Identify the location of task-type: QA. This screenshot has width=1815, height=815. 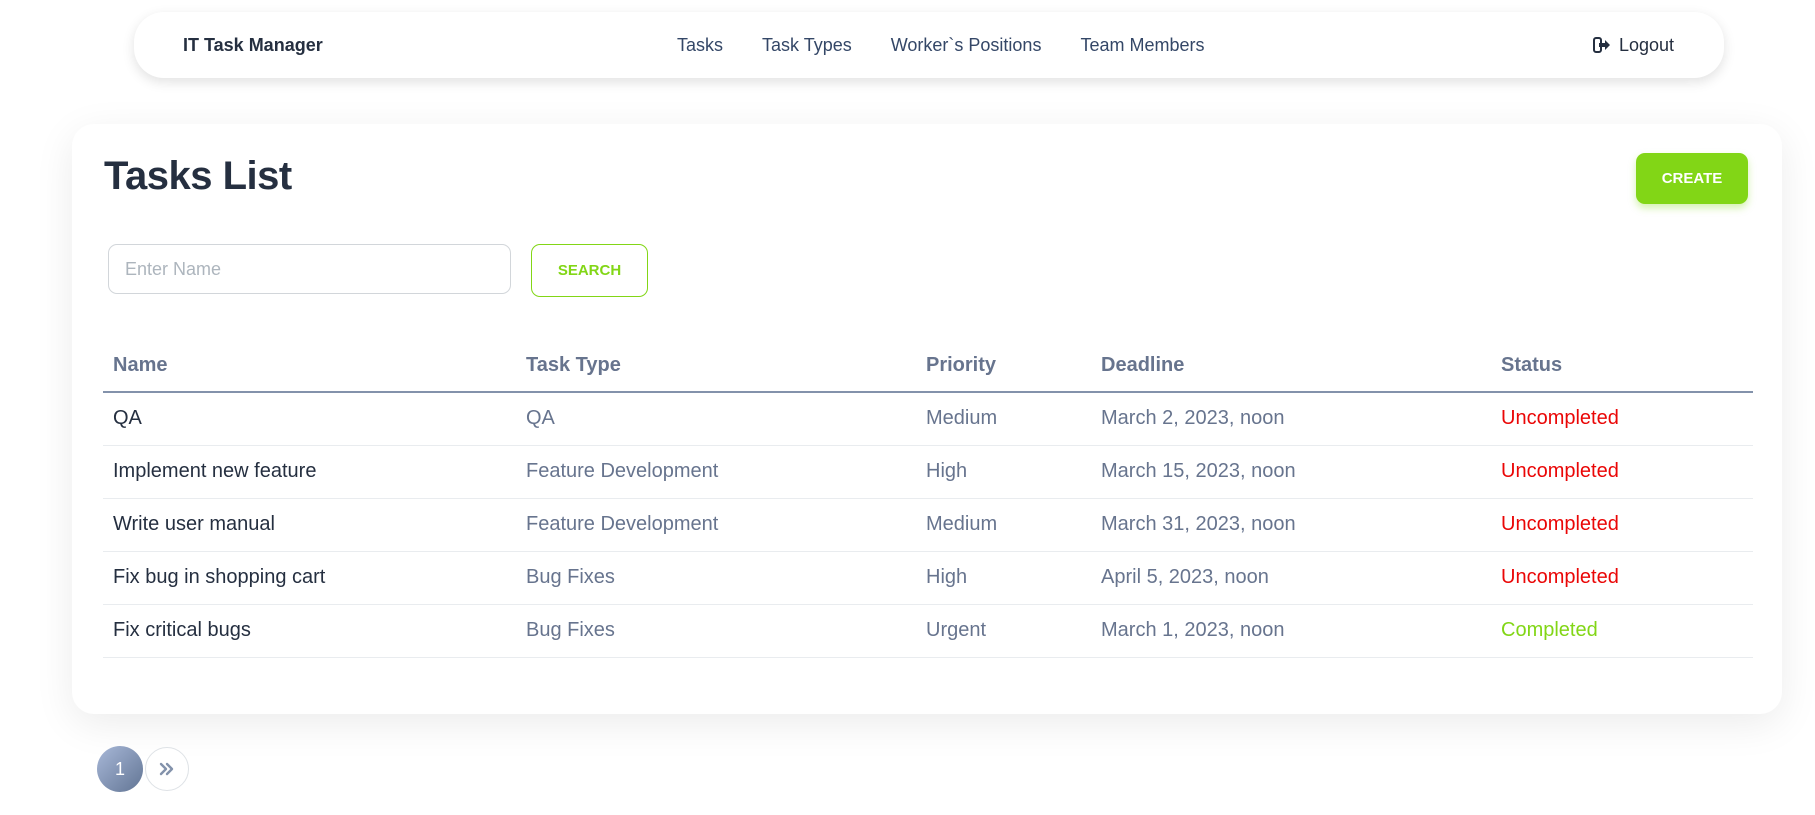
(716, 419).